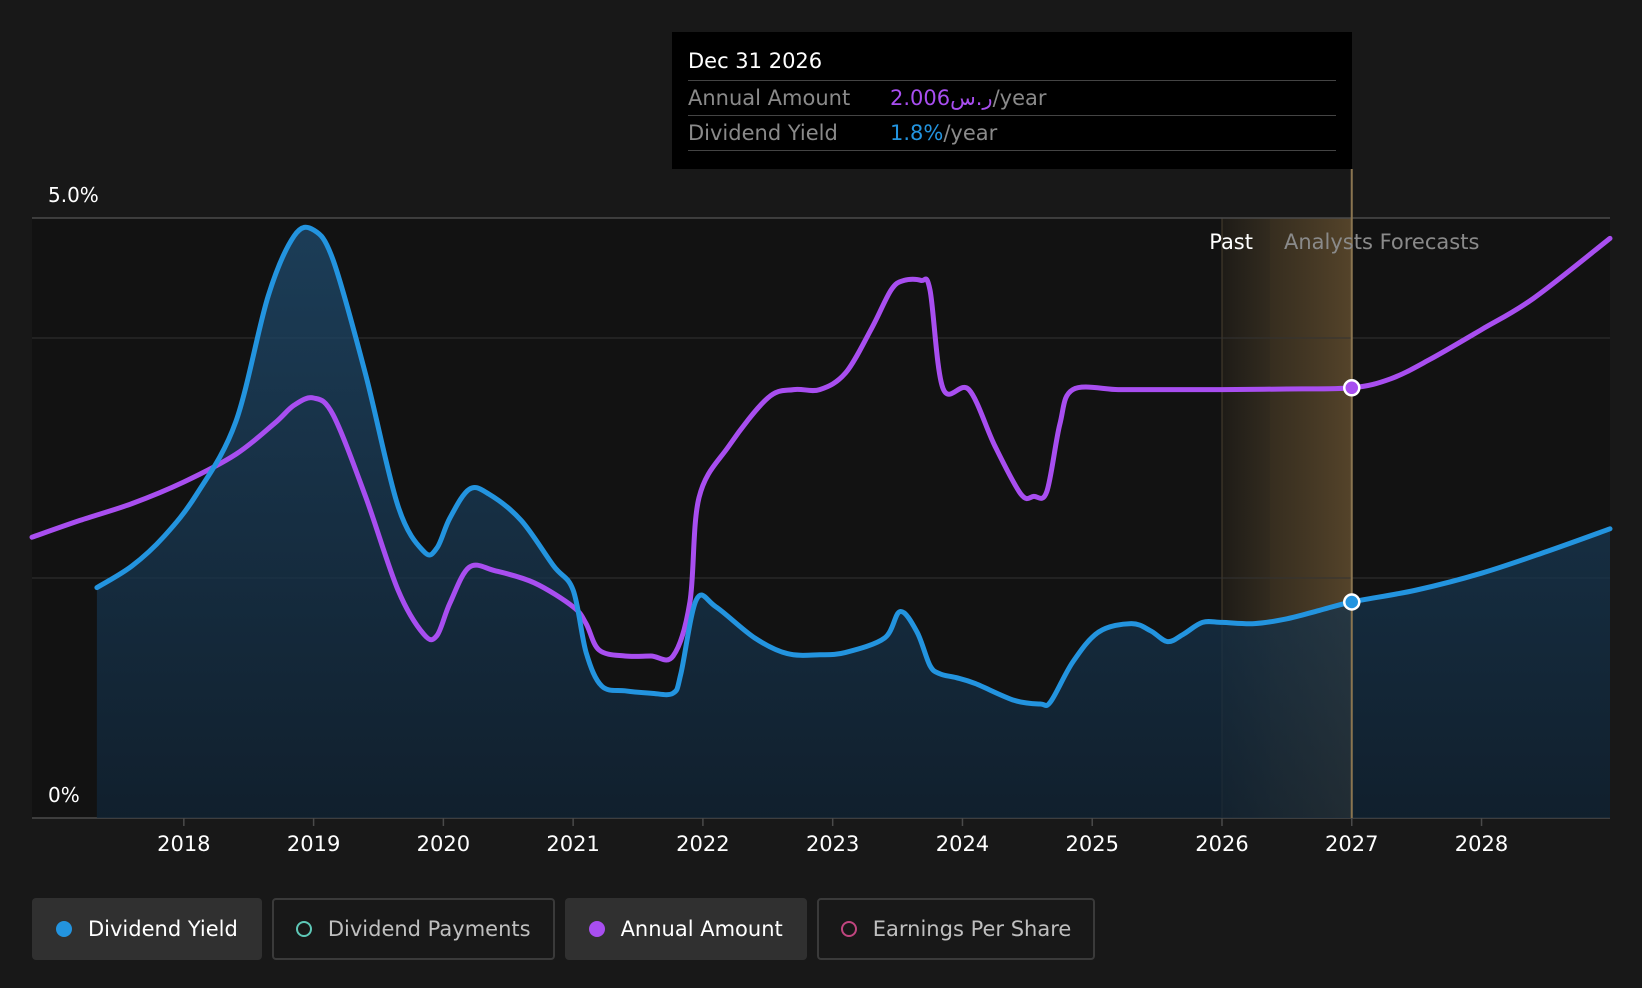 This screenshot has height=988, width=1642. What do you see at coordinates (941, 98) in the screenshot?
I see `tooltip-annual-value: 2.006ر.س` at bounding box center [941, 98].